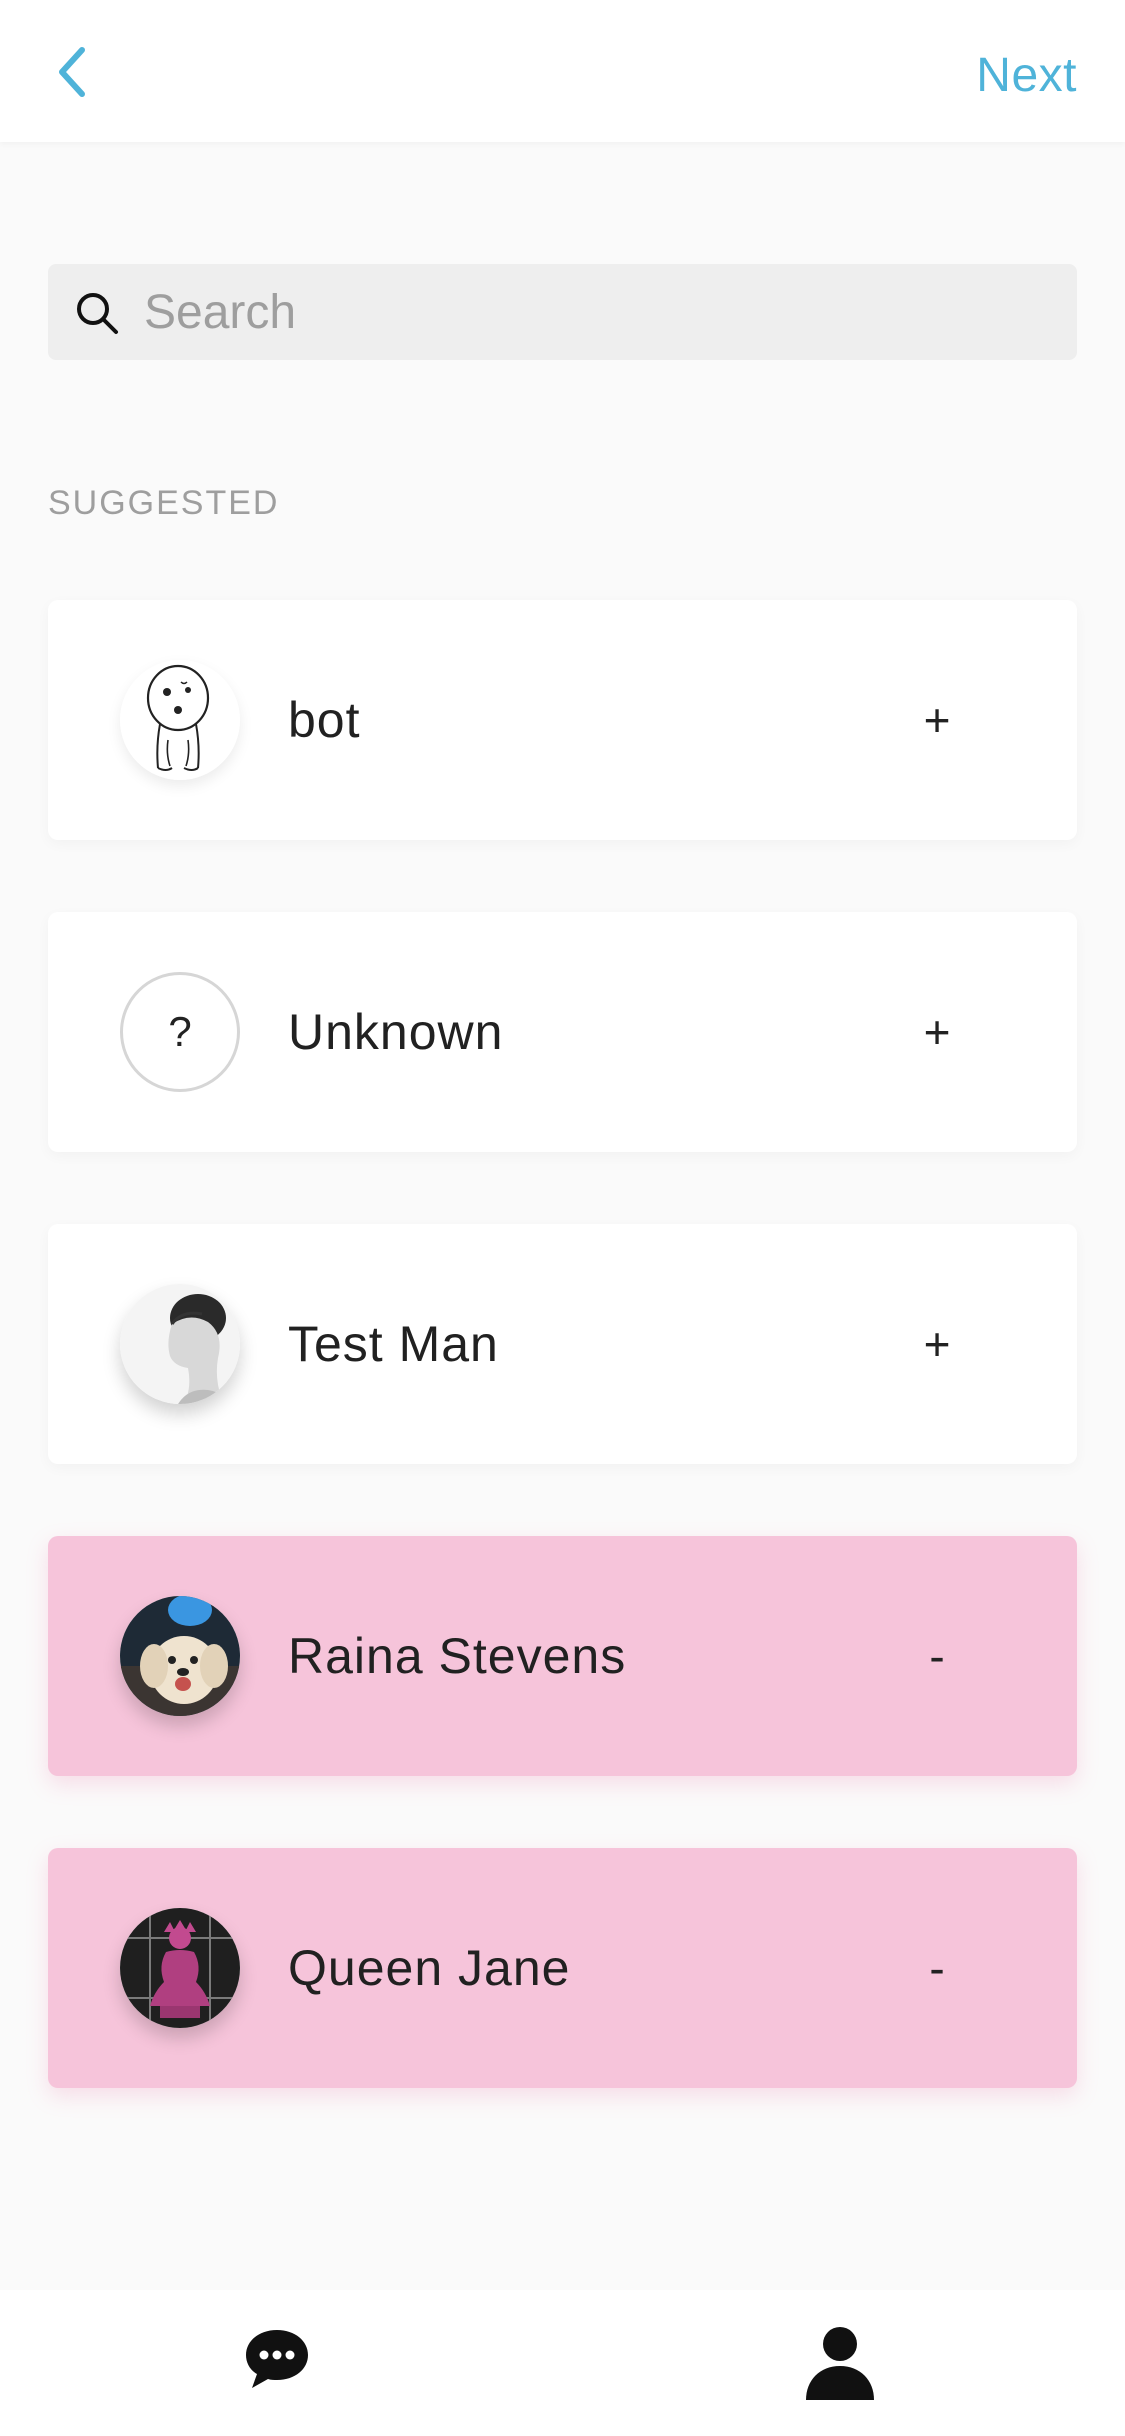 The height and width of the screenshot is (2436, 1125). Describe the element at coordinates (429, 1968) in the screenshot. I see `contact-name: Queen Jane` at that location.